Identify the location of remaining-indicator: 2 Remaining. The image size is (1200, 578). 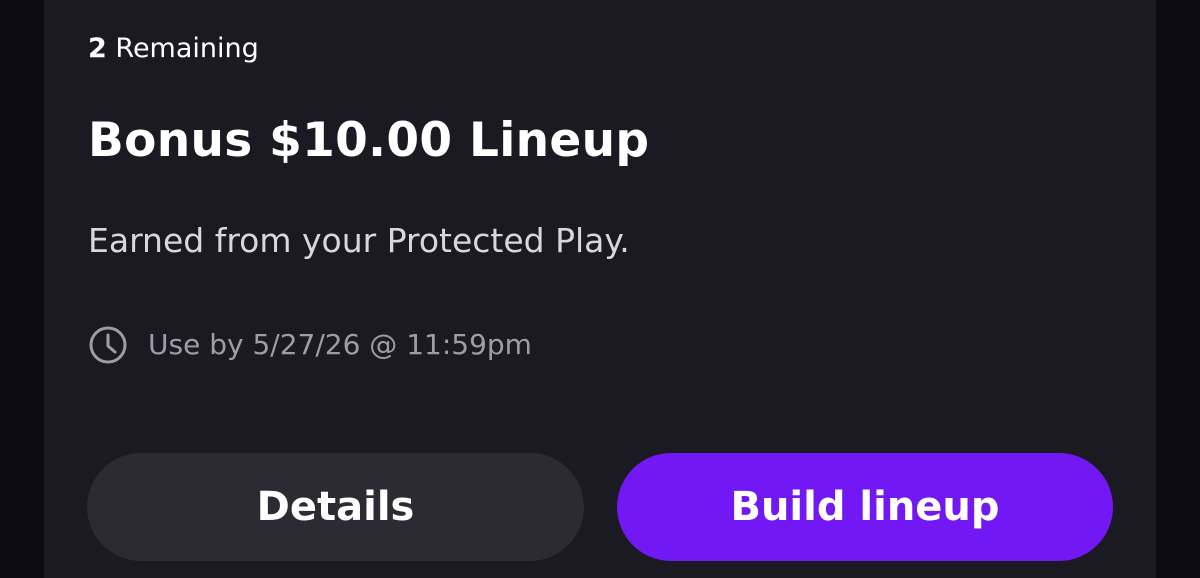
(173, 49).